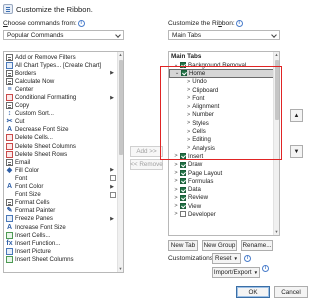 The image size is (320, 300). I want to click on remove-button: << Remove, so click(146, 164).